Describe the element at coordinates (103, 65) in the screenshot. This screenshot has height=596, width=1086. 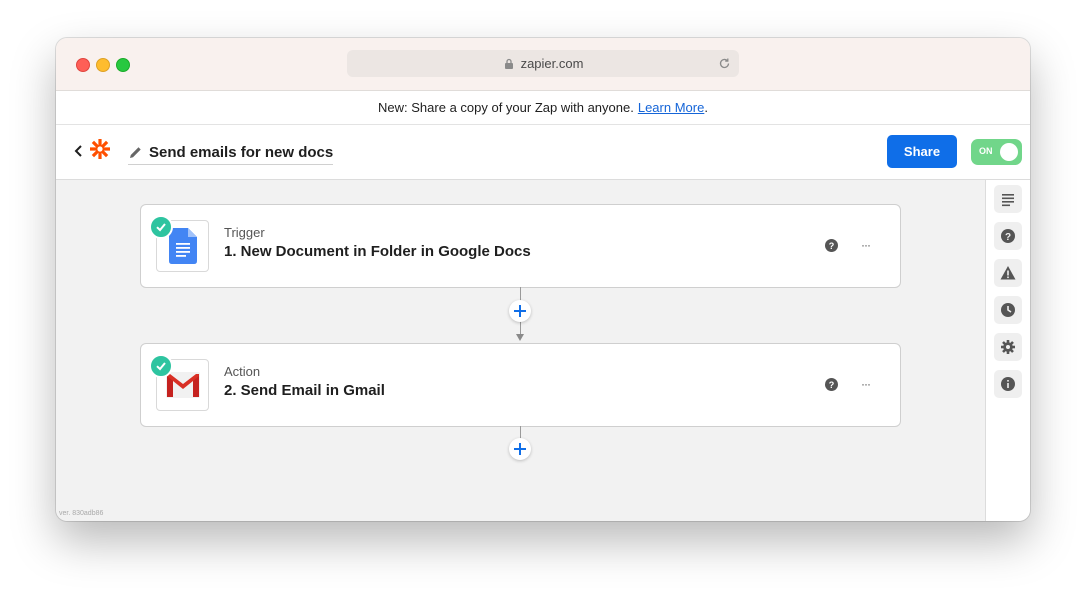
I see `minimize-window-button` at that location.